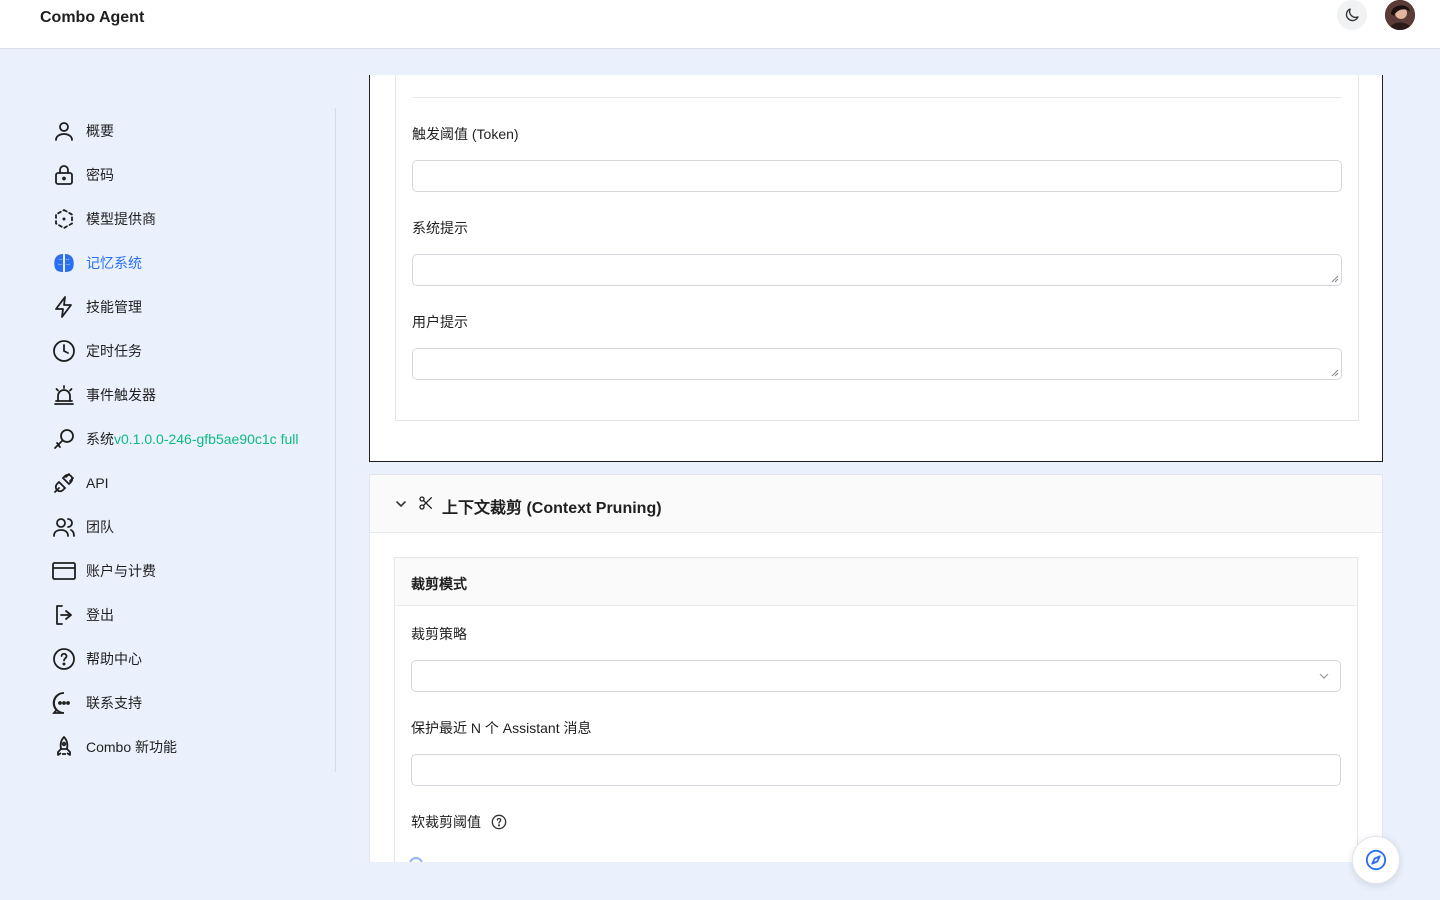 Image resolution: width=1440 pixels, height=900 pixels. What do you see at coordinates (1400, 15) in the screenshot?
I see `user-avatar` at bounding box center [1400, 15].